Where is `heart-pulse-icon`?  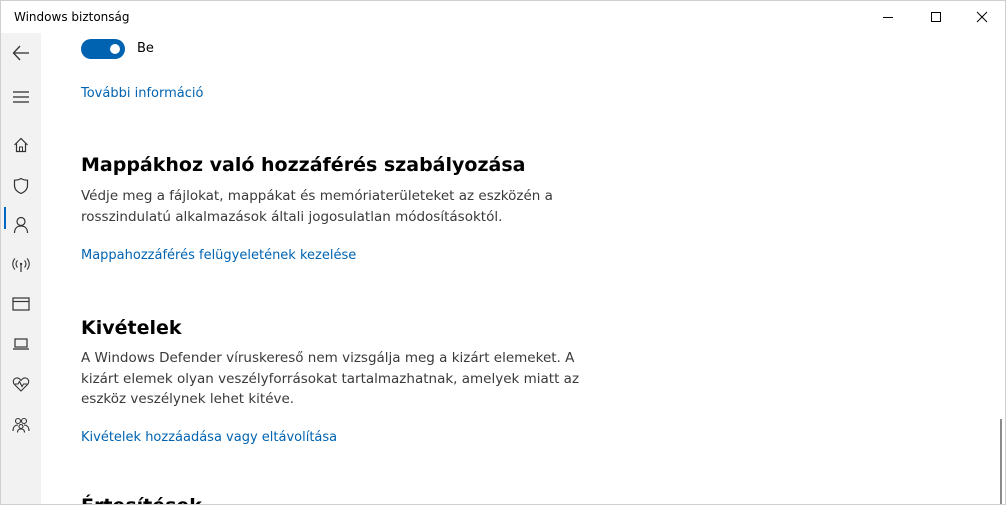 heart-pulse-icon is located at coordinates (21, 384).